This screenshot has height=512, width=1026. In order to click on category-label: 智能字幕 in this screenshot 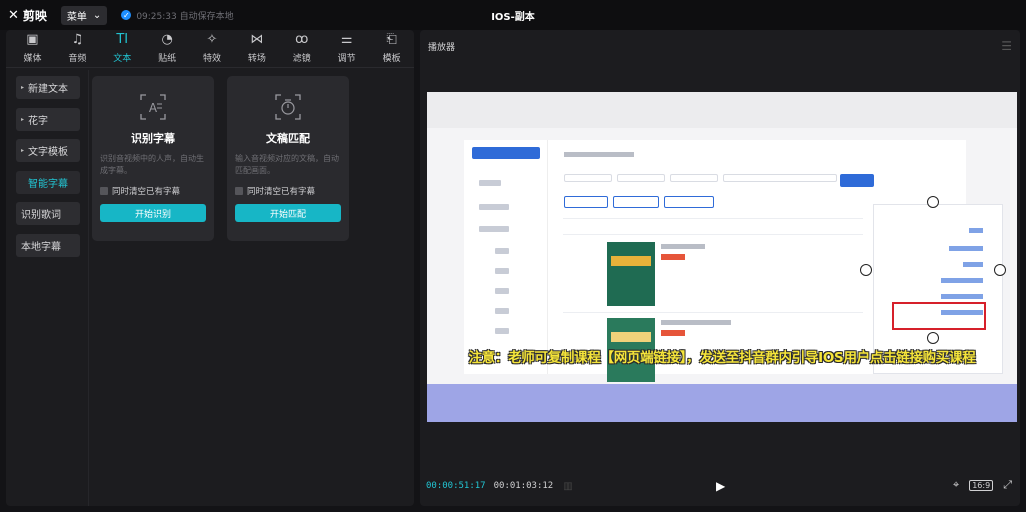, I will do `click(48, 184)`.